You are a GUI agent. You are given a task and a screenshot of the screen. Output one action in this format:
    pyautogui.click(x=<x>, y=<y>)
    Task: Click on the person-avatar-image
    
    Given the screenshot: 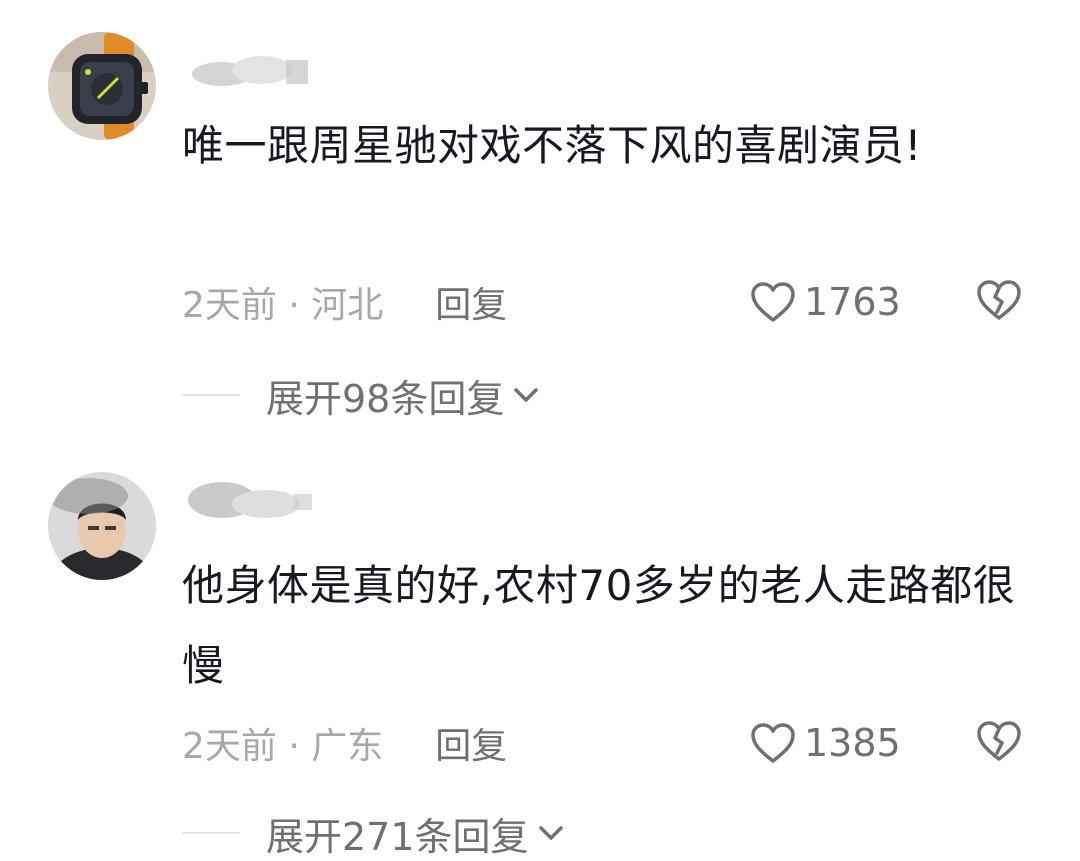 What is the action you would take?
    pyautogui.click(x=102, y=526)
    